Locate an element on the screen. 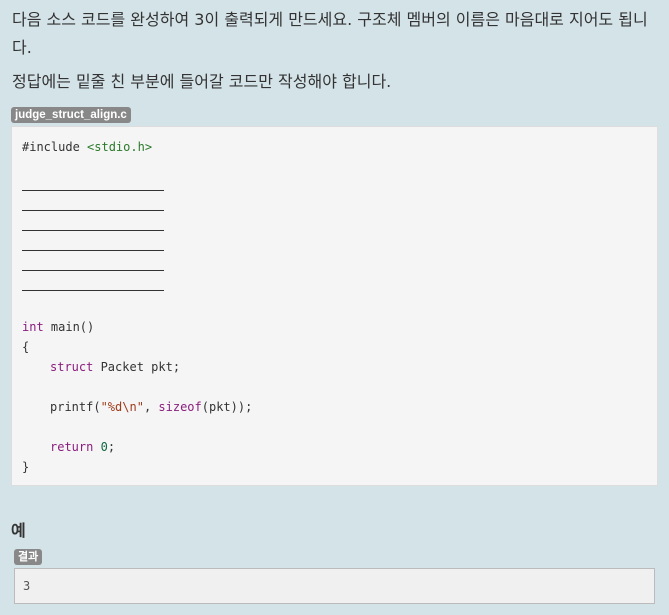  result-label-badge: 결과 is located at coordinates (28, 557).